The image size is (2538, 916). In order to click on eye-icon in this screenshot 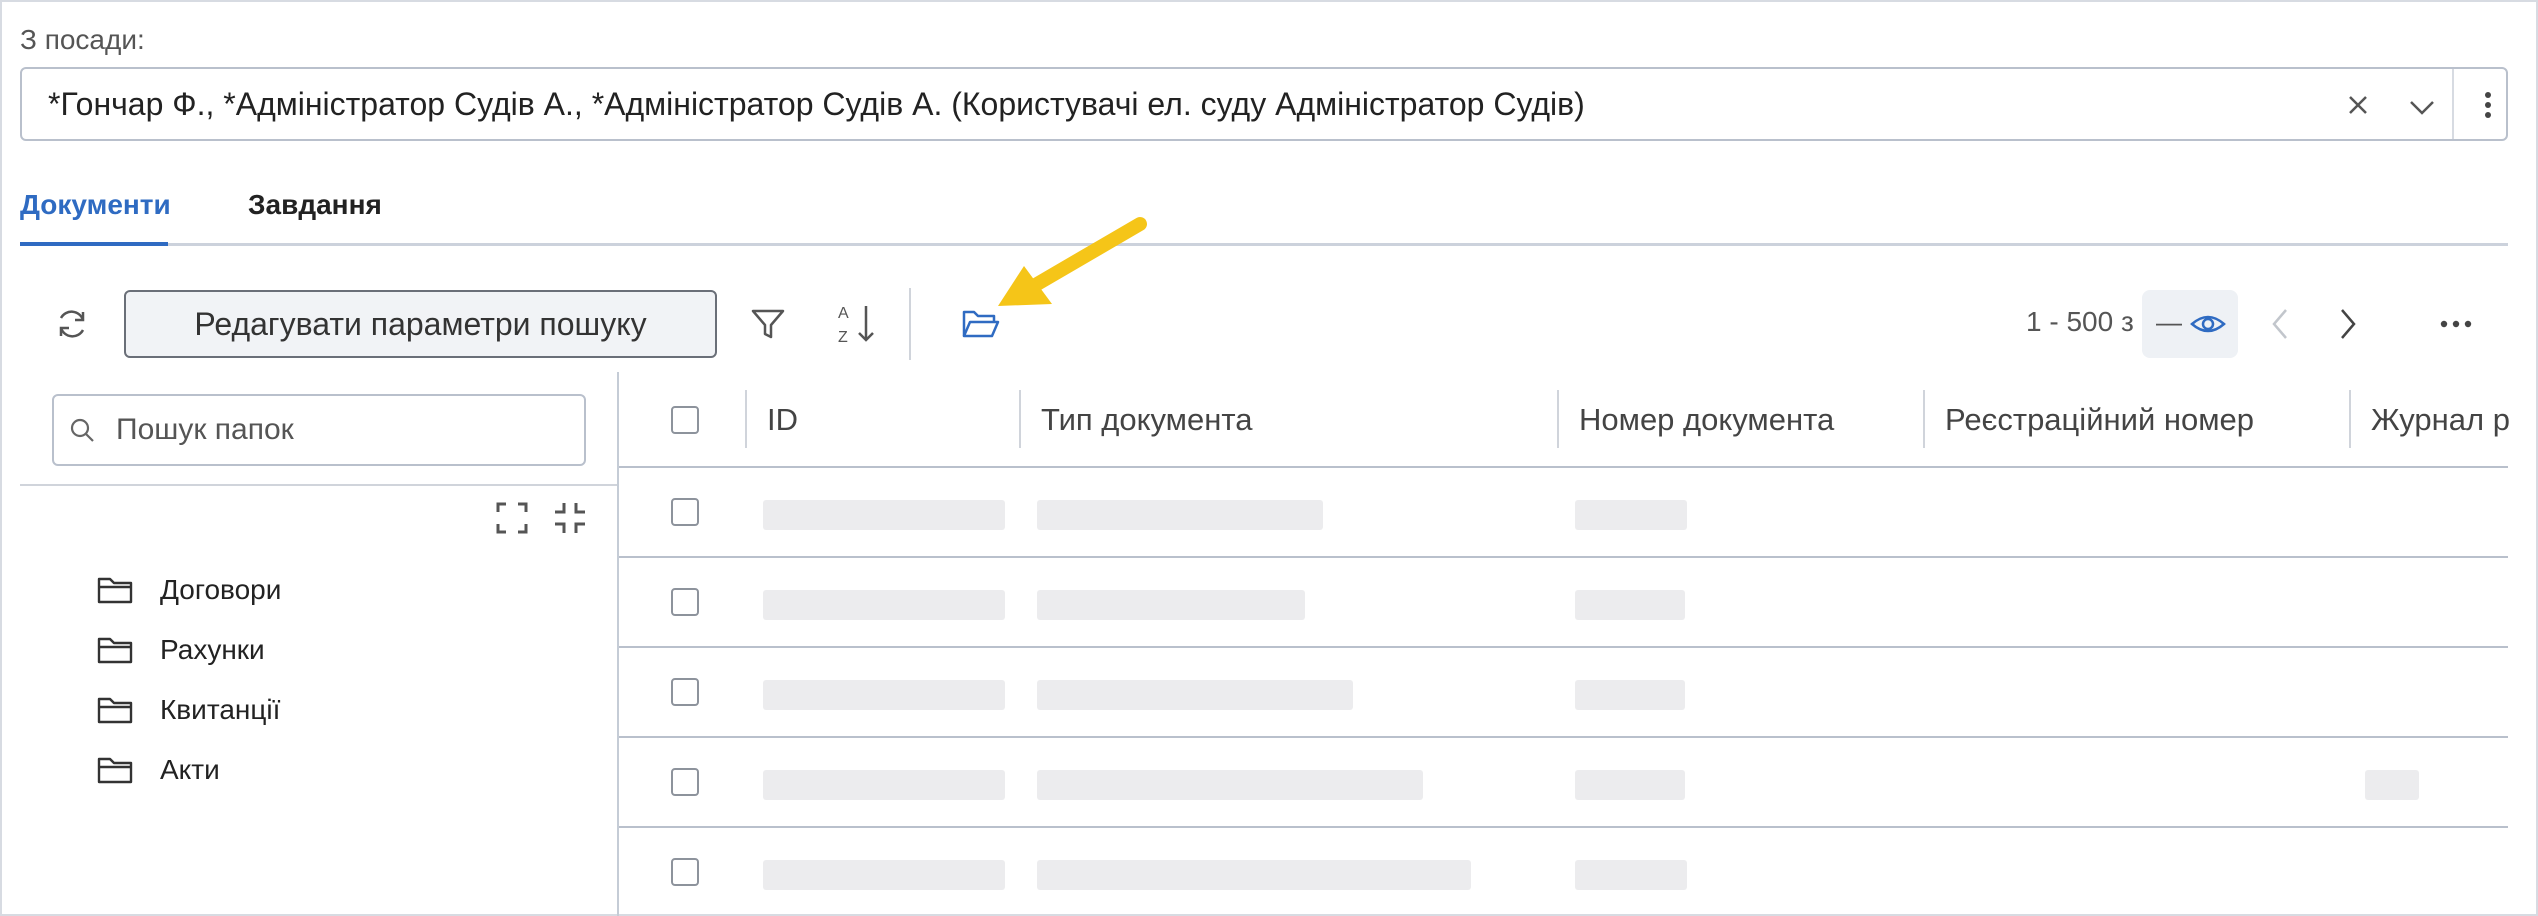, I will do `click(2208, 324)`.